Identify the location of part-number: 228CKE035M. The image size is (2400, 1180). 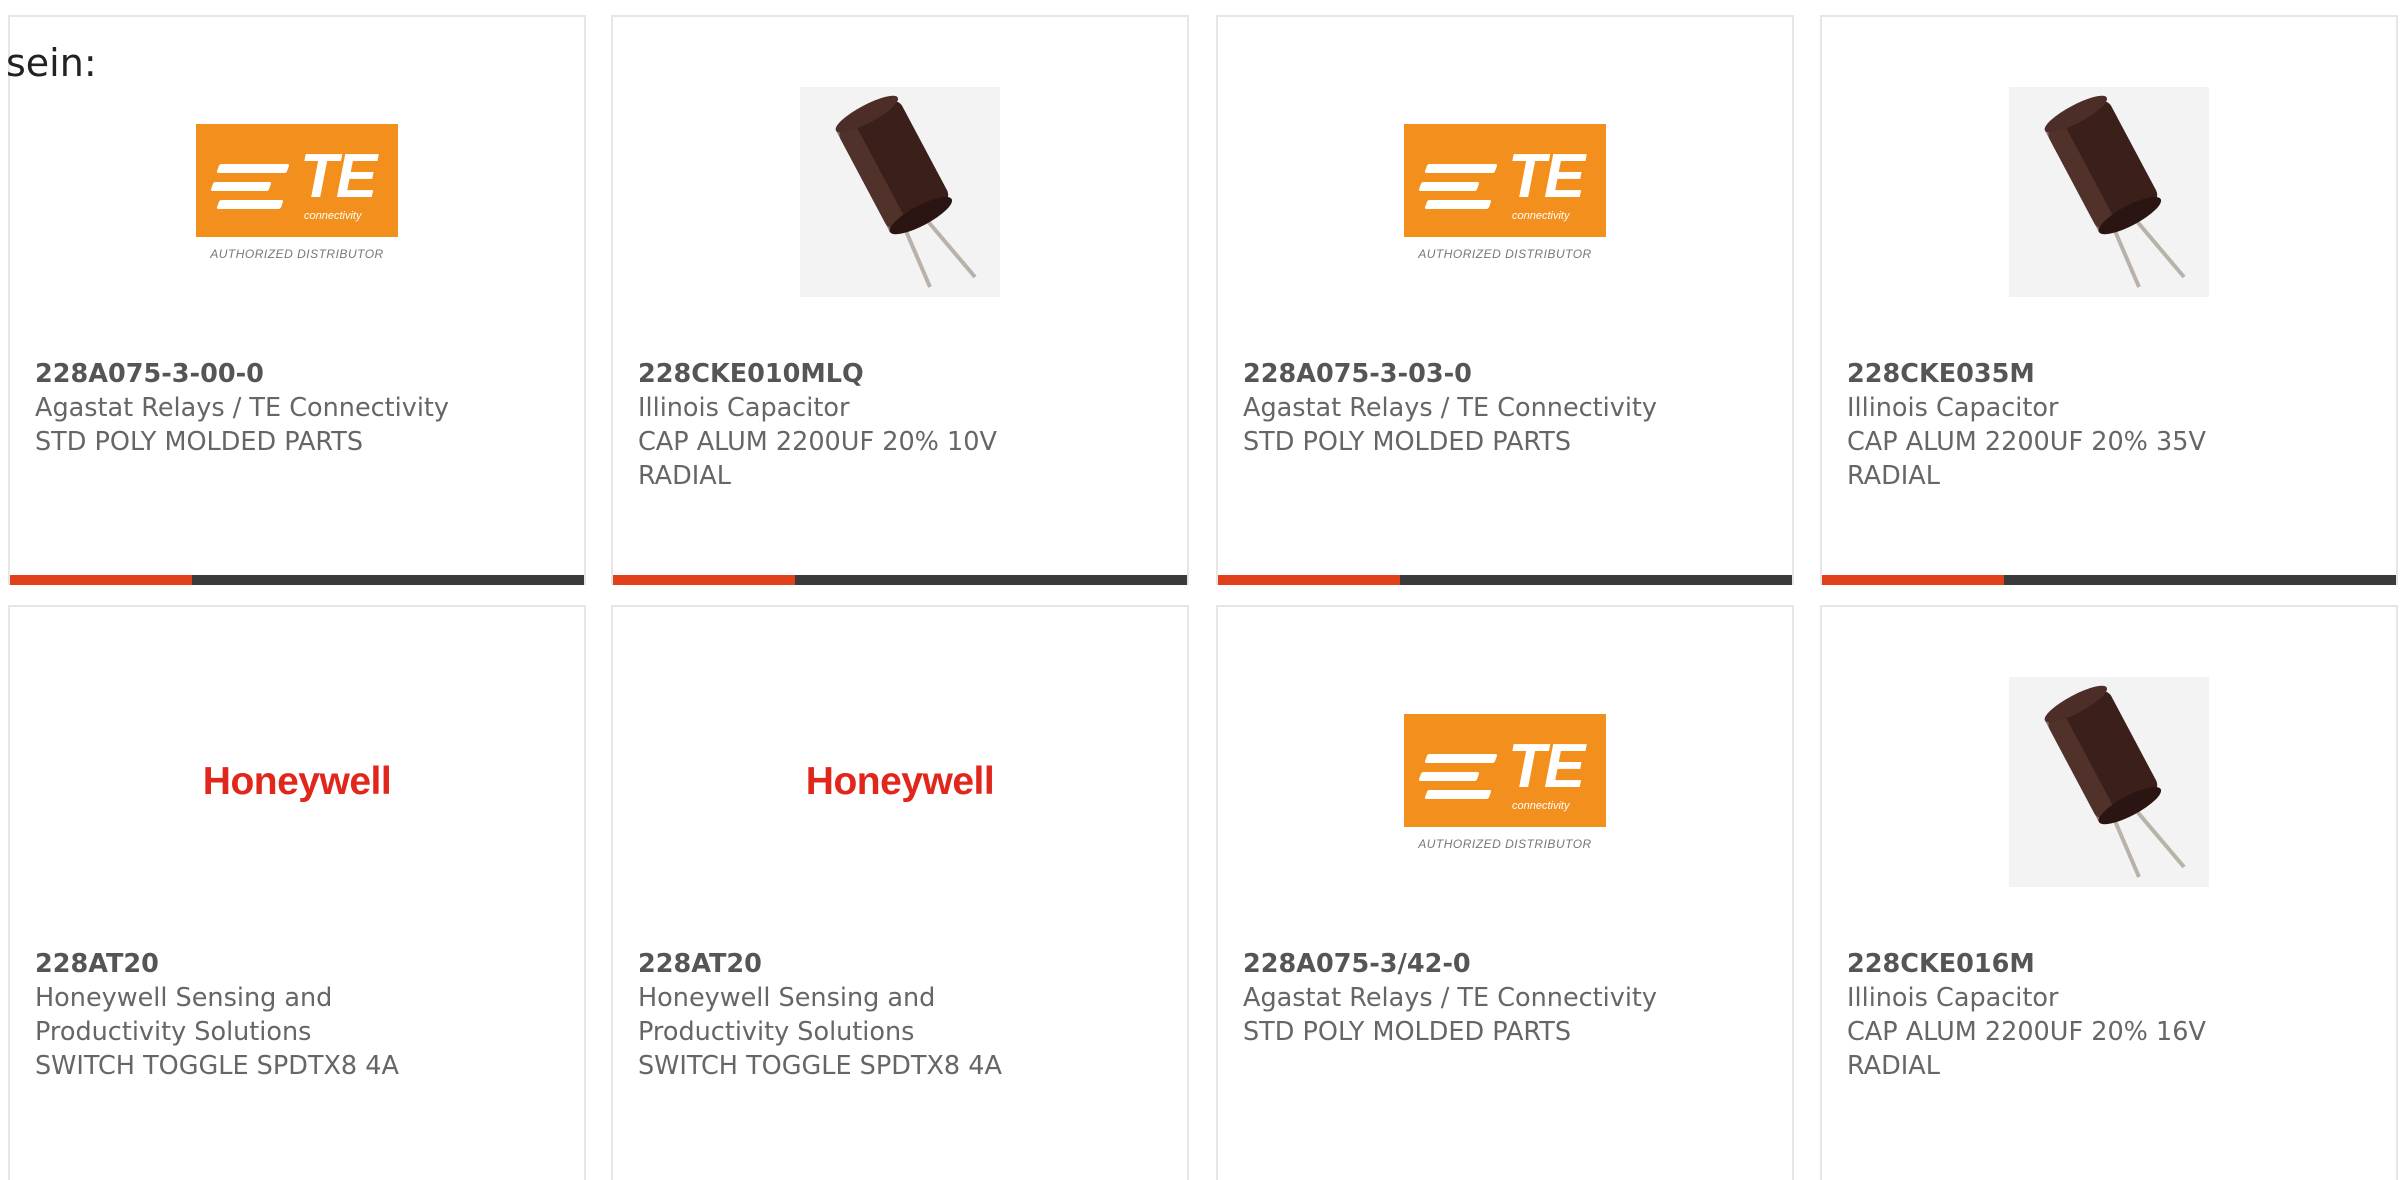
(2111, 374).